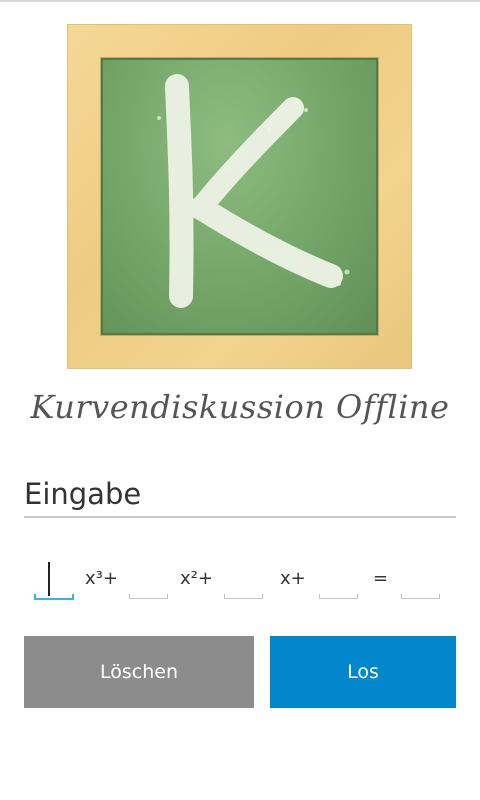  What do you see at coordinates (139, 672) in the screenshot?
I see `clear-button: Löschen` at bounding box center [139, 672].